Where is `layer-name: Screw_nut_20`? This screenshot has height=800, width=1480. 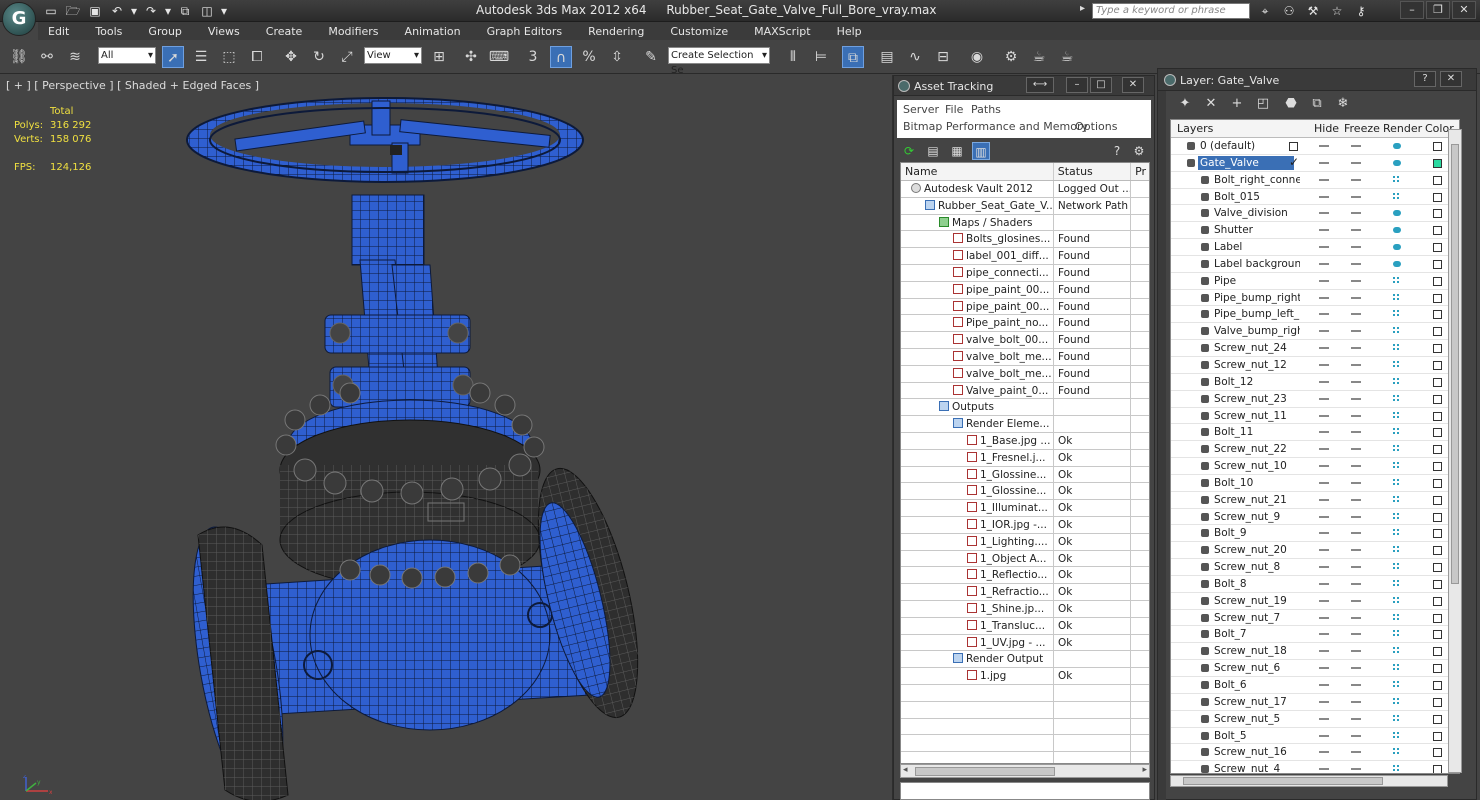 layer-name: Screw_nut_20 is located at coordinates (1256, 550).